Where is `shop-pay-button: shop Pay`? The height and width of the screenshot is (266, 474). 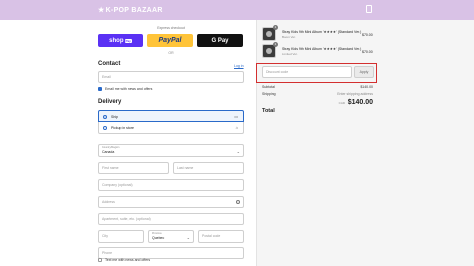
shop-pay-button: shop Pay is located at coordinates (120, 40).